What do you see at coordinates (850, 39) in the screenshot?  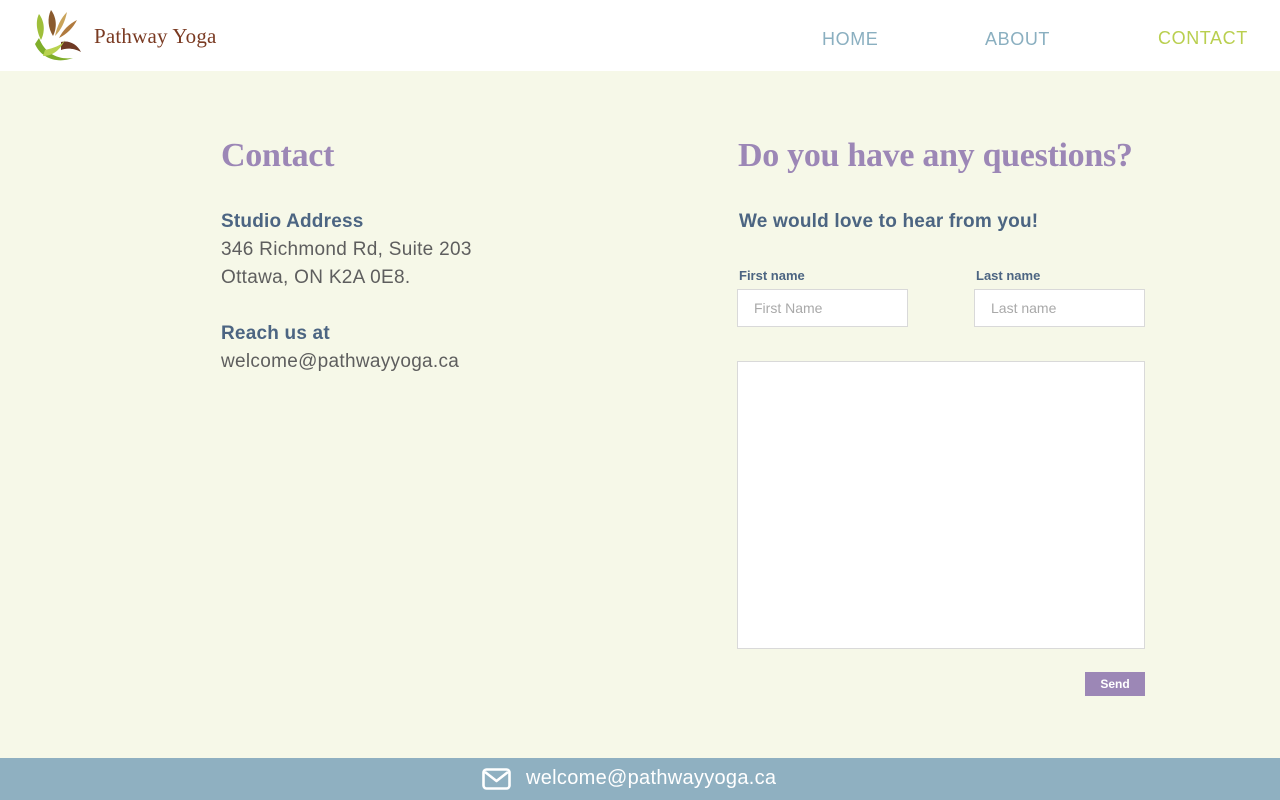 I see `nav-home-link: HOME` at bounding box center [850, 39].